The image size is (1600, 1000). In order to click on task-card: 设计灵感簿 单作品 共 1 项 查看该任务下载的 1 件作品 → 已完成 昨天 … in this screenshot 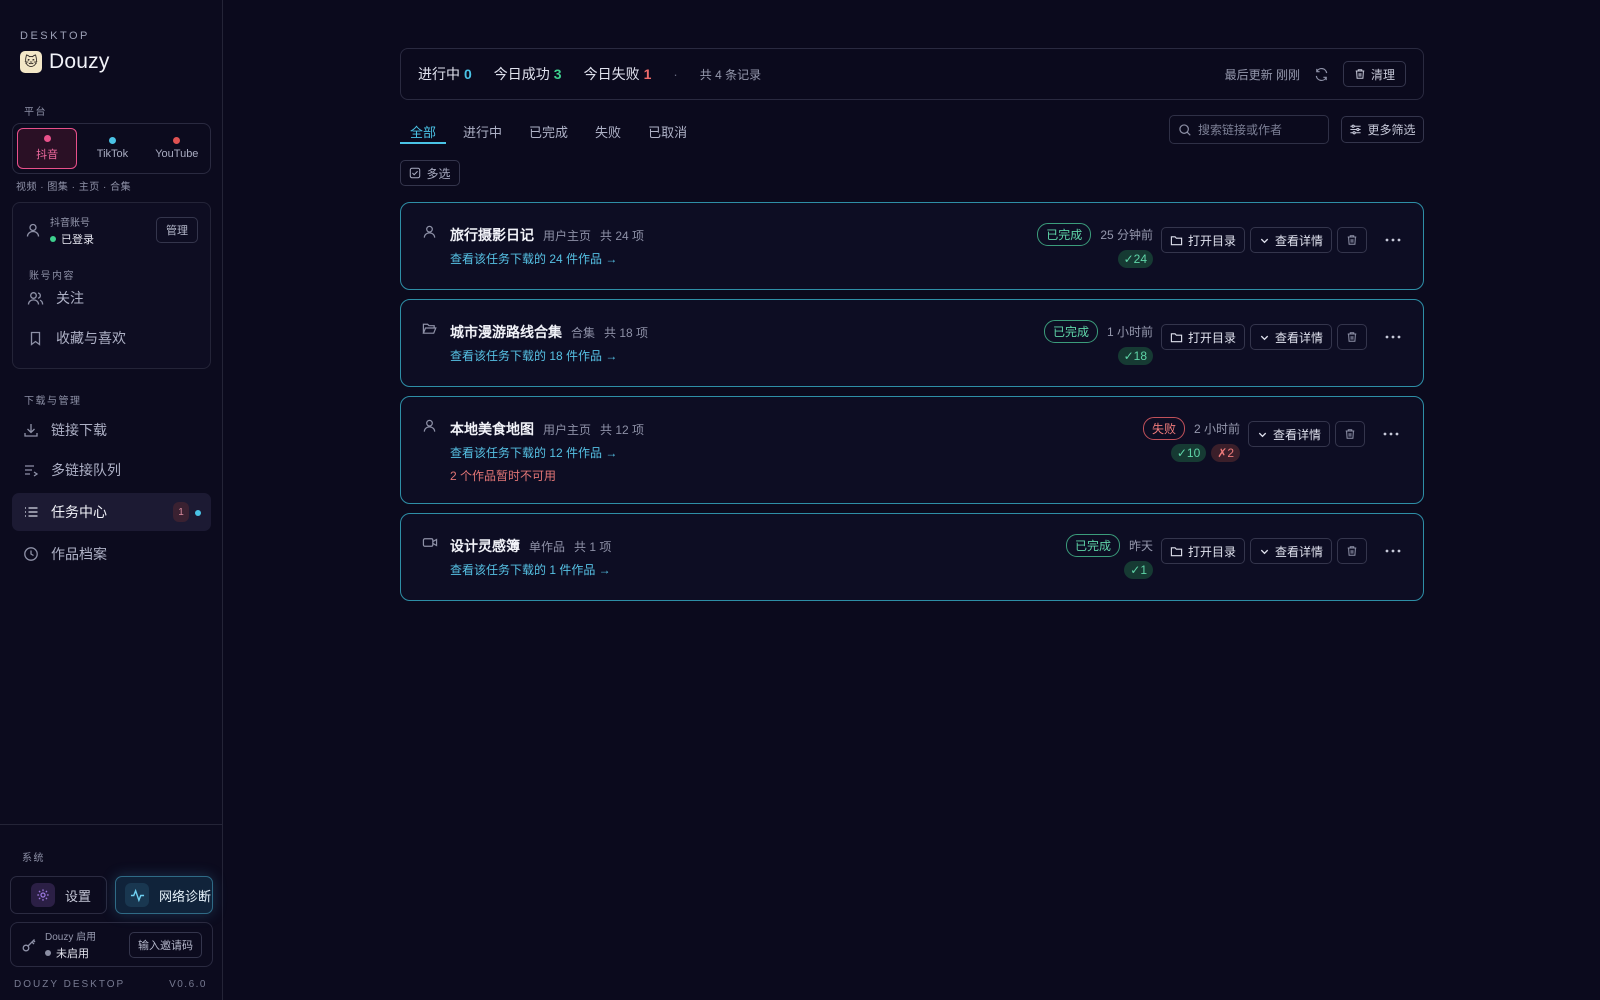, I will do `click(912, 557)`.